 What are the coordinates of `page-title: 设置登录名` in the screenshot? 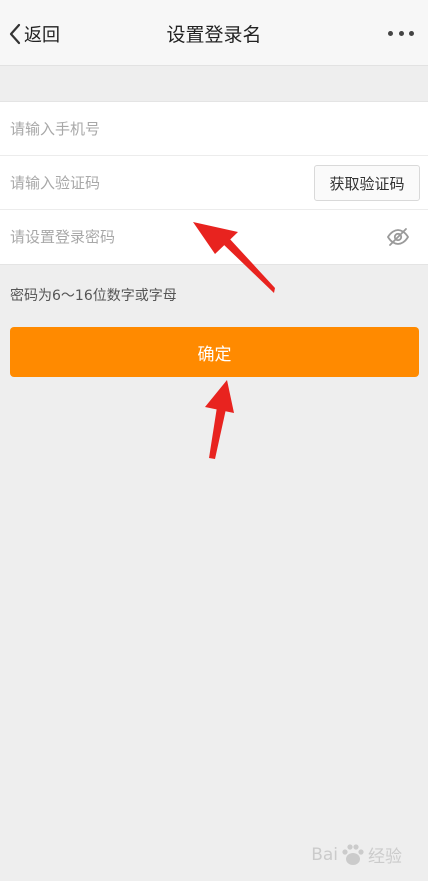 It's located at (214, 35).